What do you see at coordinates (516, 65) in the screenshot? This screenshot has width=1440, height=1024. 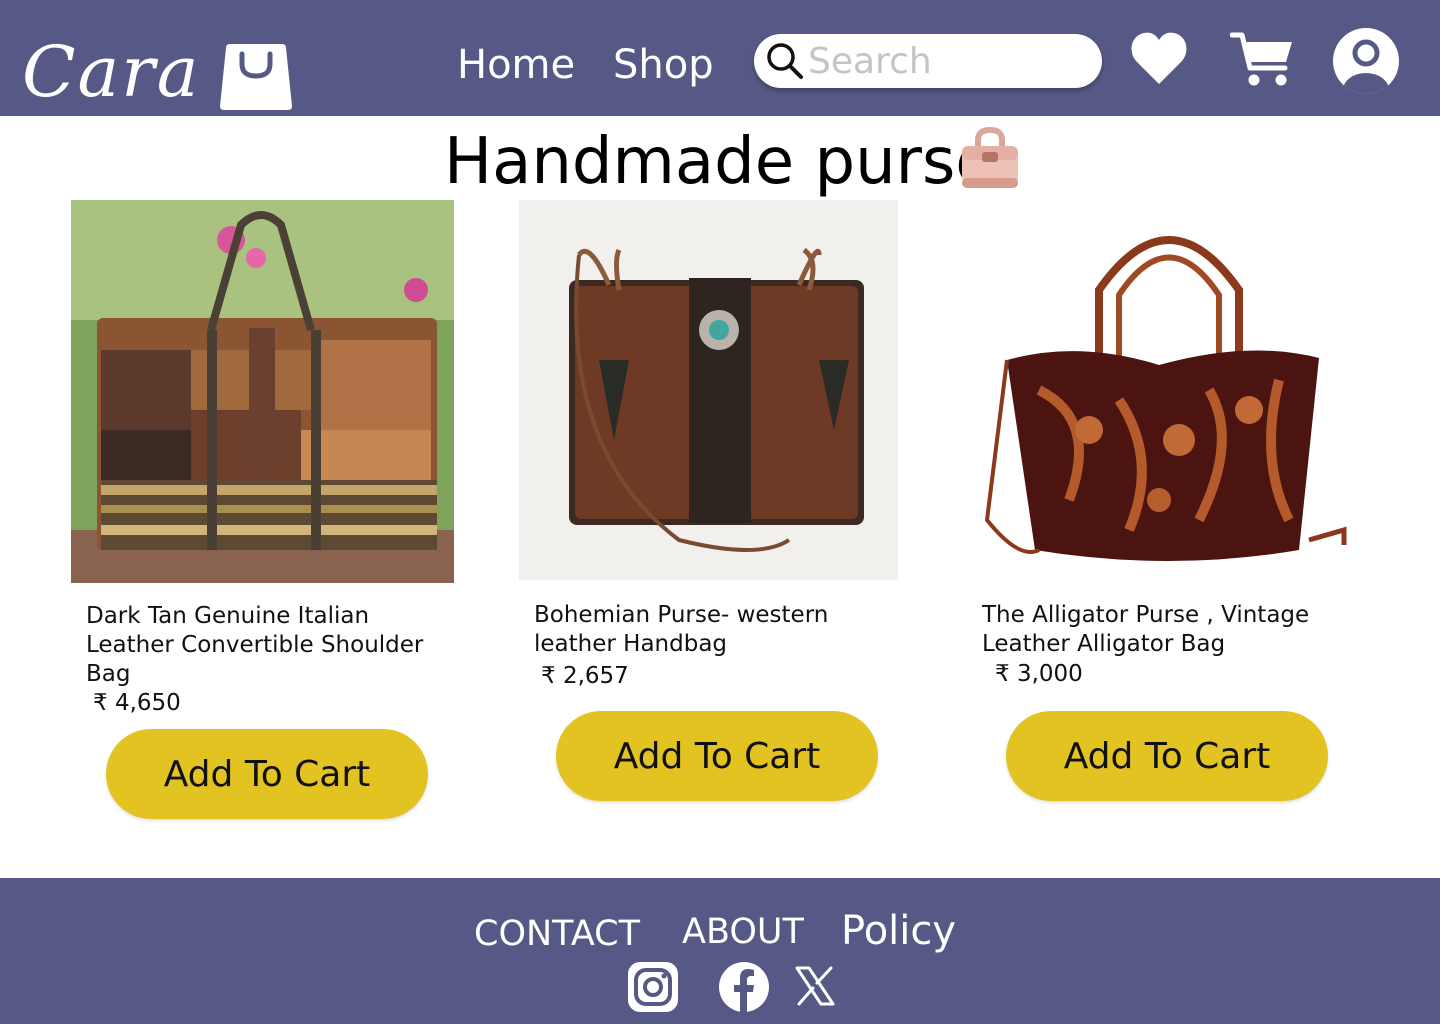 I see `nav-home: Home` at bounding box center [516, 65].